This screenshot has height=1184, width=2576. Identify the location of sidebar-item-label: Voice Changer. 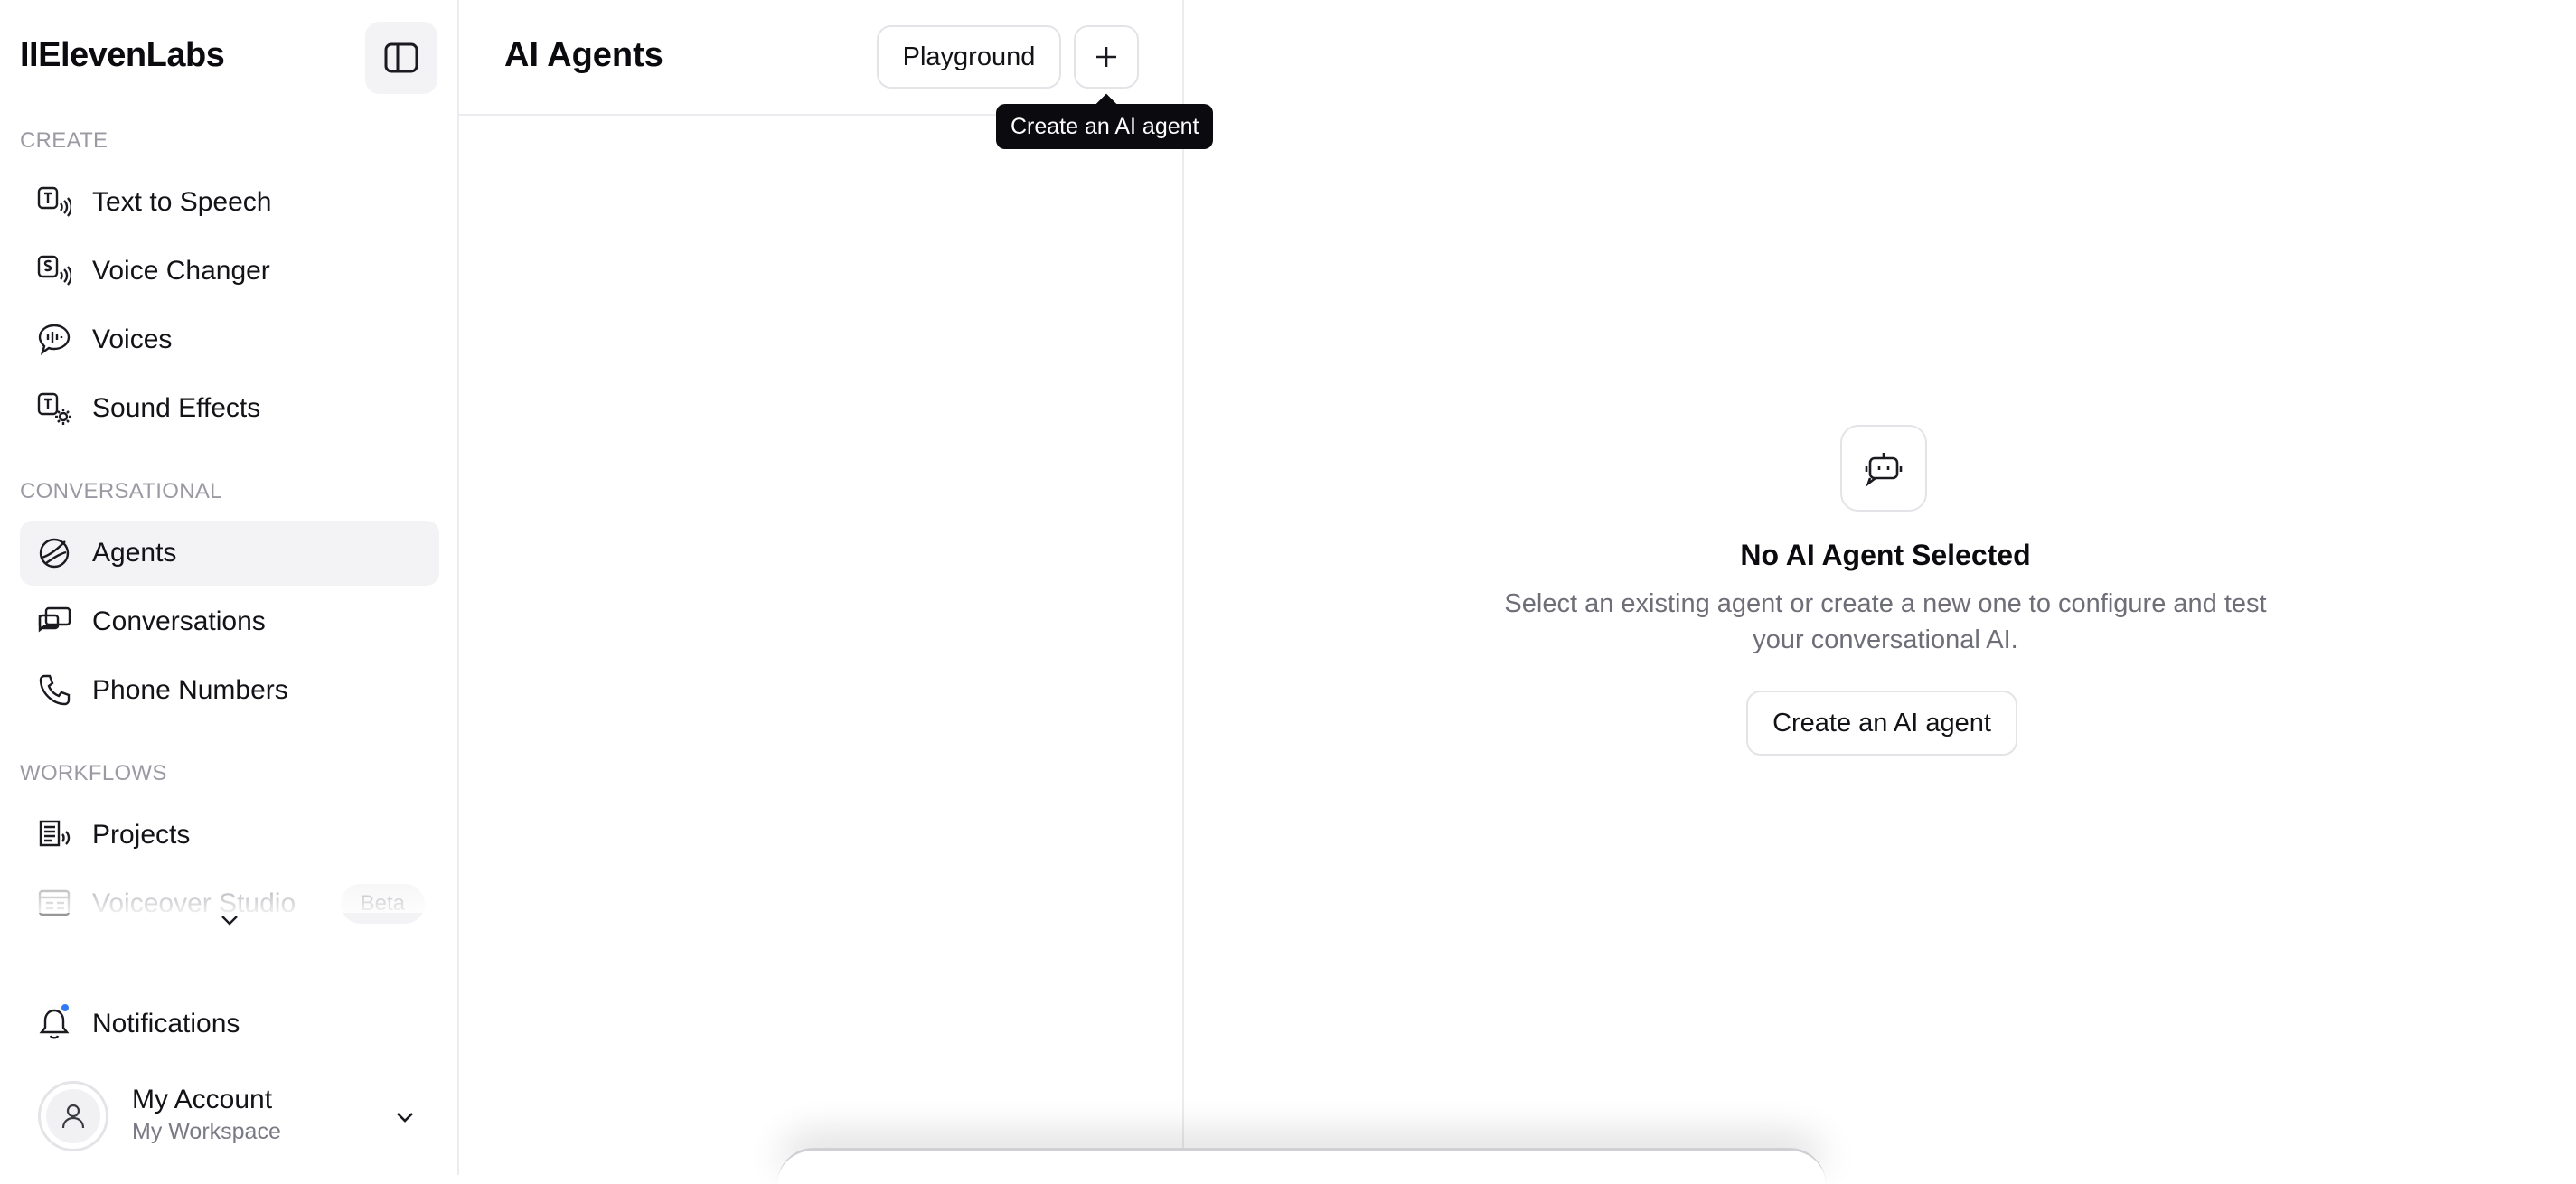
(181, 271).